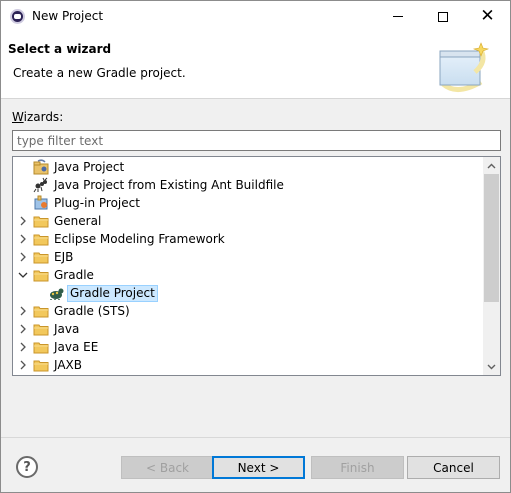 The height and width of the screenshot is (493, 511). Describe the element at coordinates (248, 293) in the screenshot. I see `tree-item-gradle-project: Gradle Project` at that location.